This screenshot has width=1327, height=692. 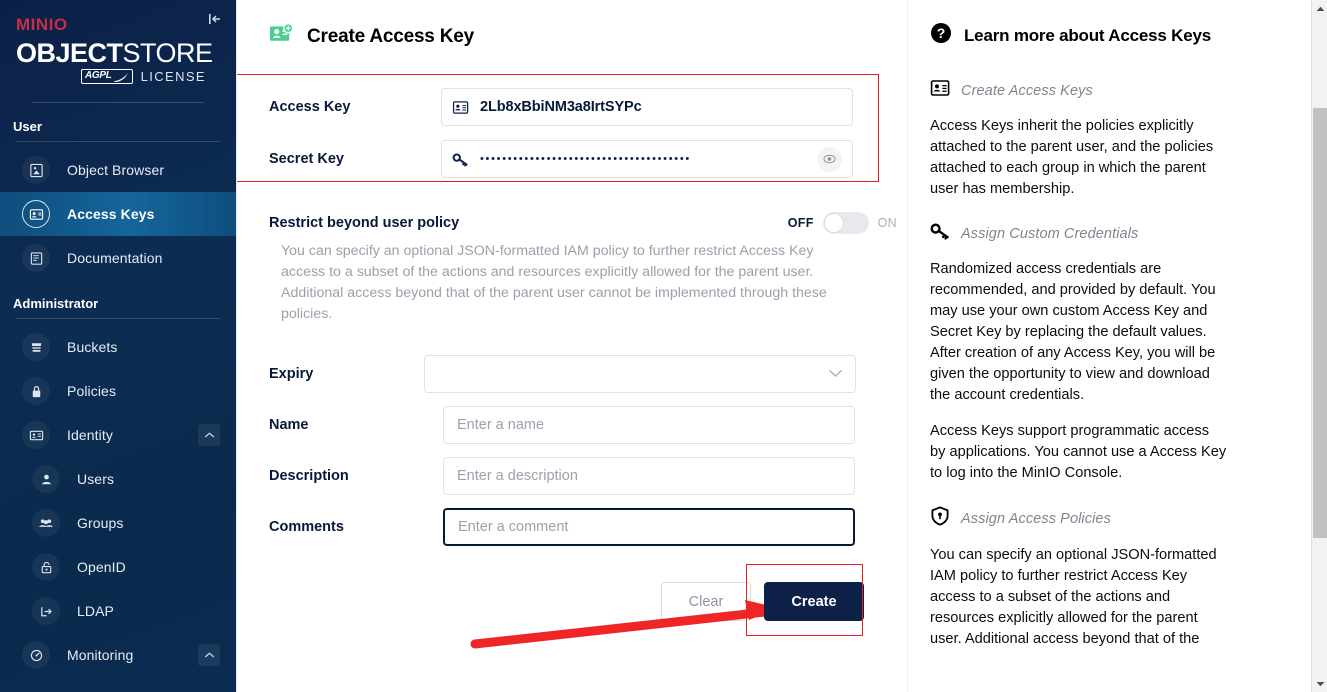 What do you see at coordinates (649, 425) in the screenshot?
I see `name-input: Enter a name` at bounding box center [649, 425].